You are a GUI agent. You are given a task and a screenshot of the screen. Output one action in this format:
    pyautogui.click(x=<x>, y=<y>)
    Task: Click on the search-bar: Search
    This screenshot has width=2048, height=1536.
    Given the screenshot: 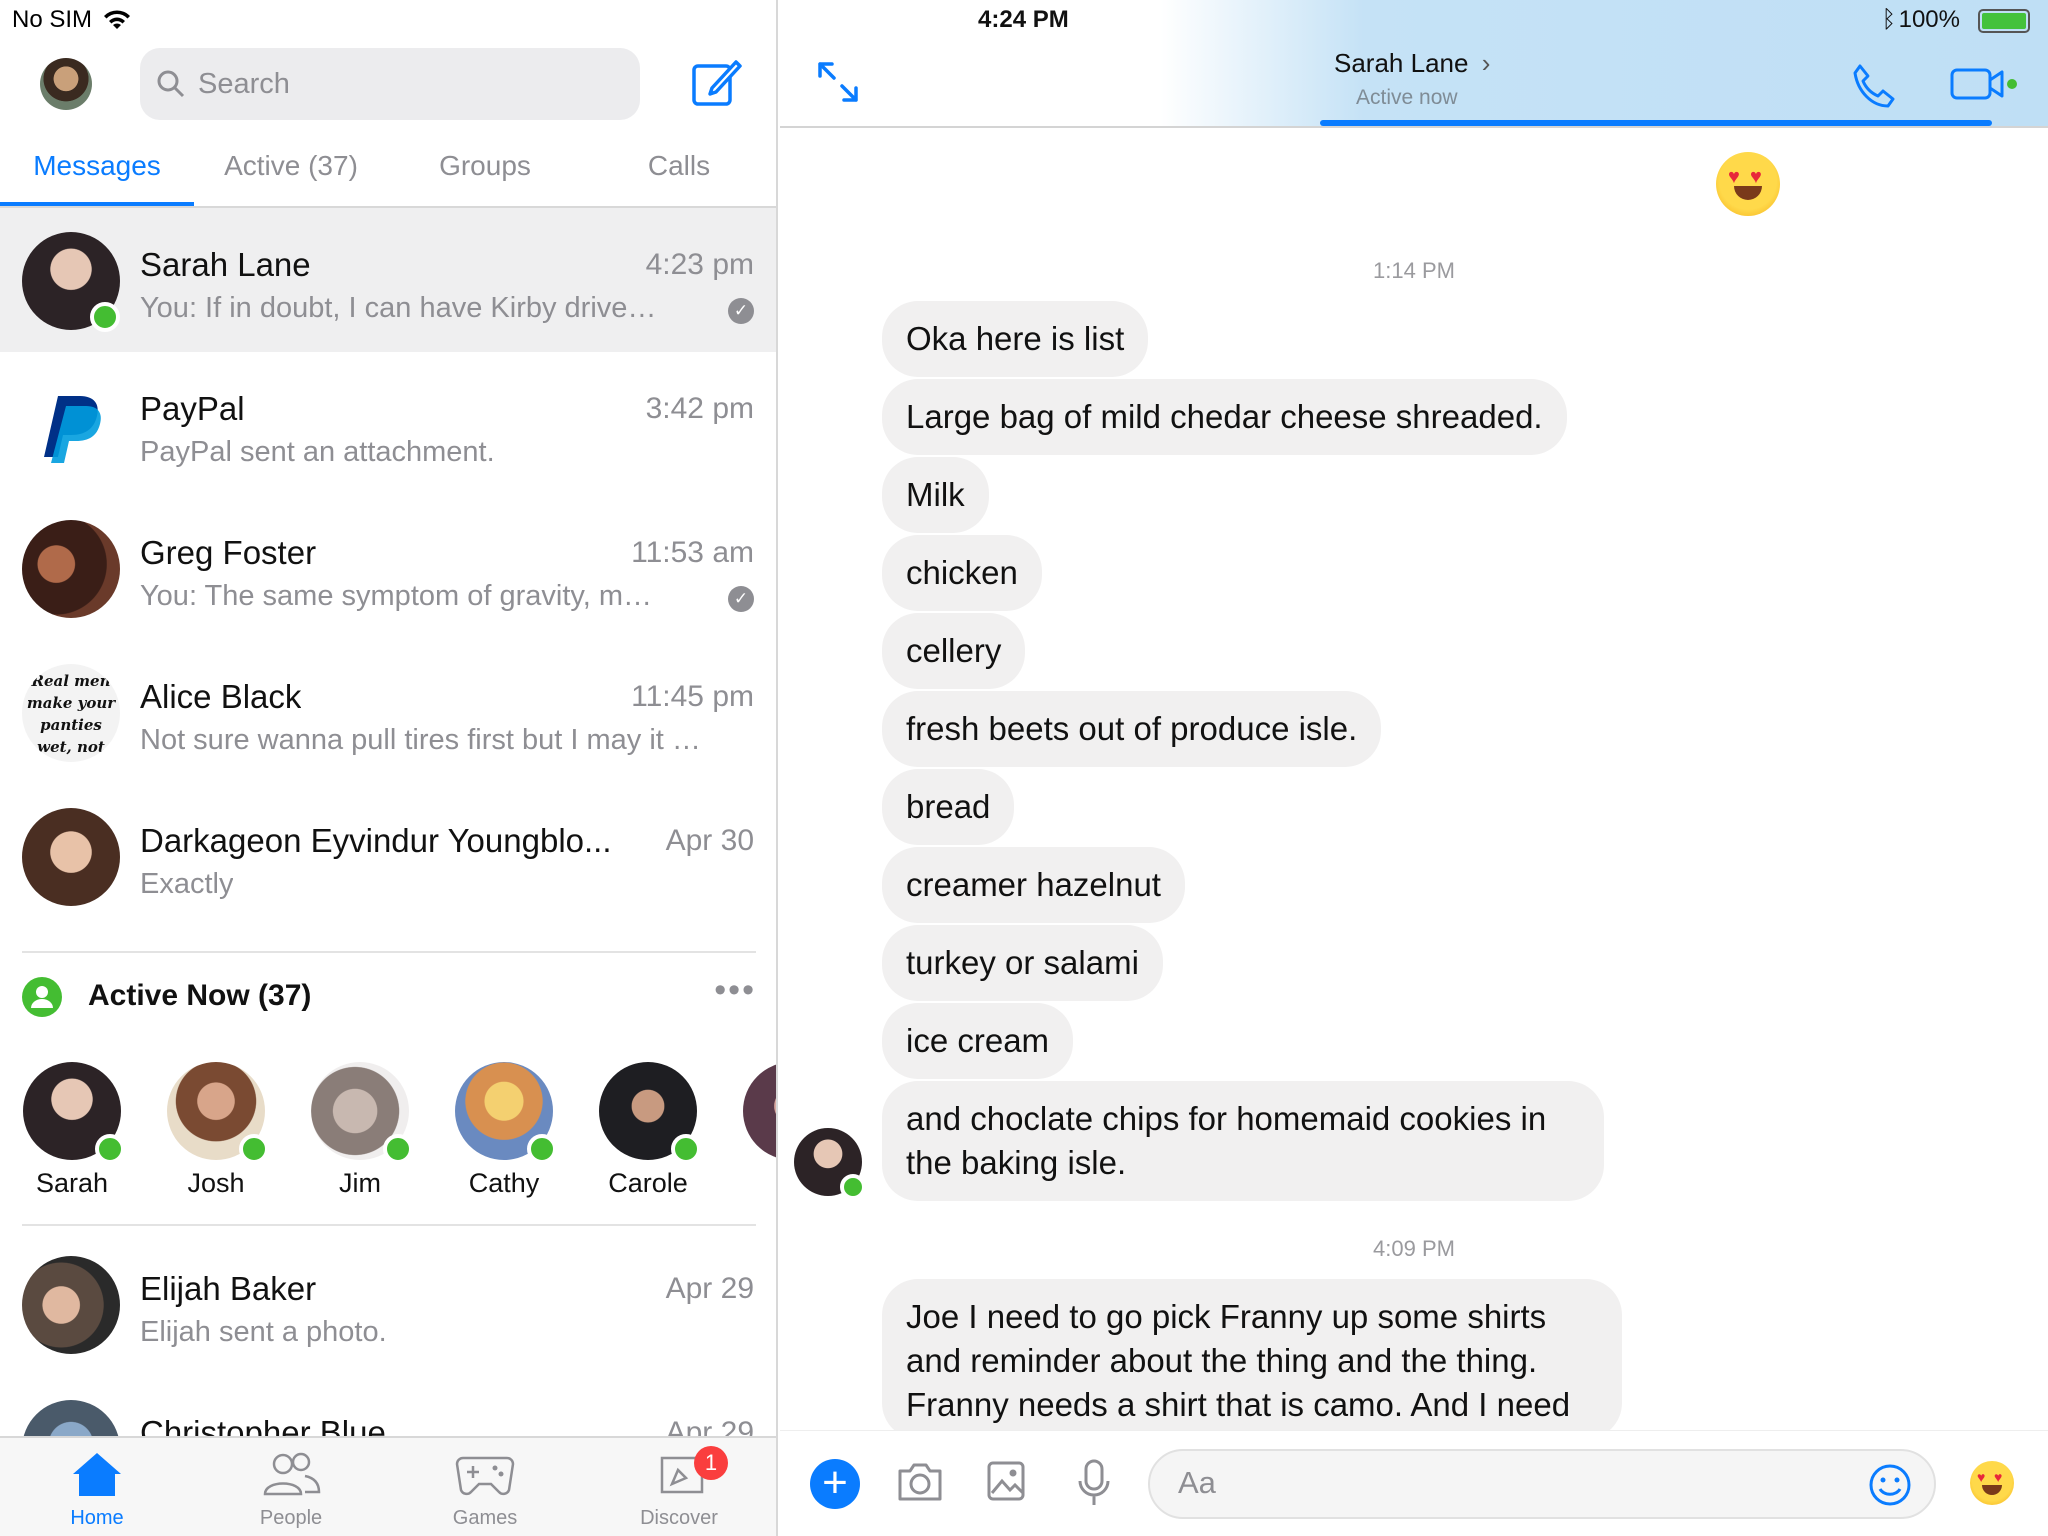 What is the action you would take?
    pyautogui.click(x=390, y=84)
    